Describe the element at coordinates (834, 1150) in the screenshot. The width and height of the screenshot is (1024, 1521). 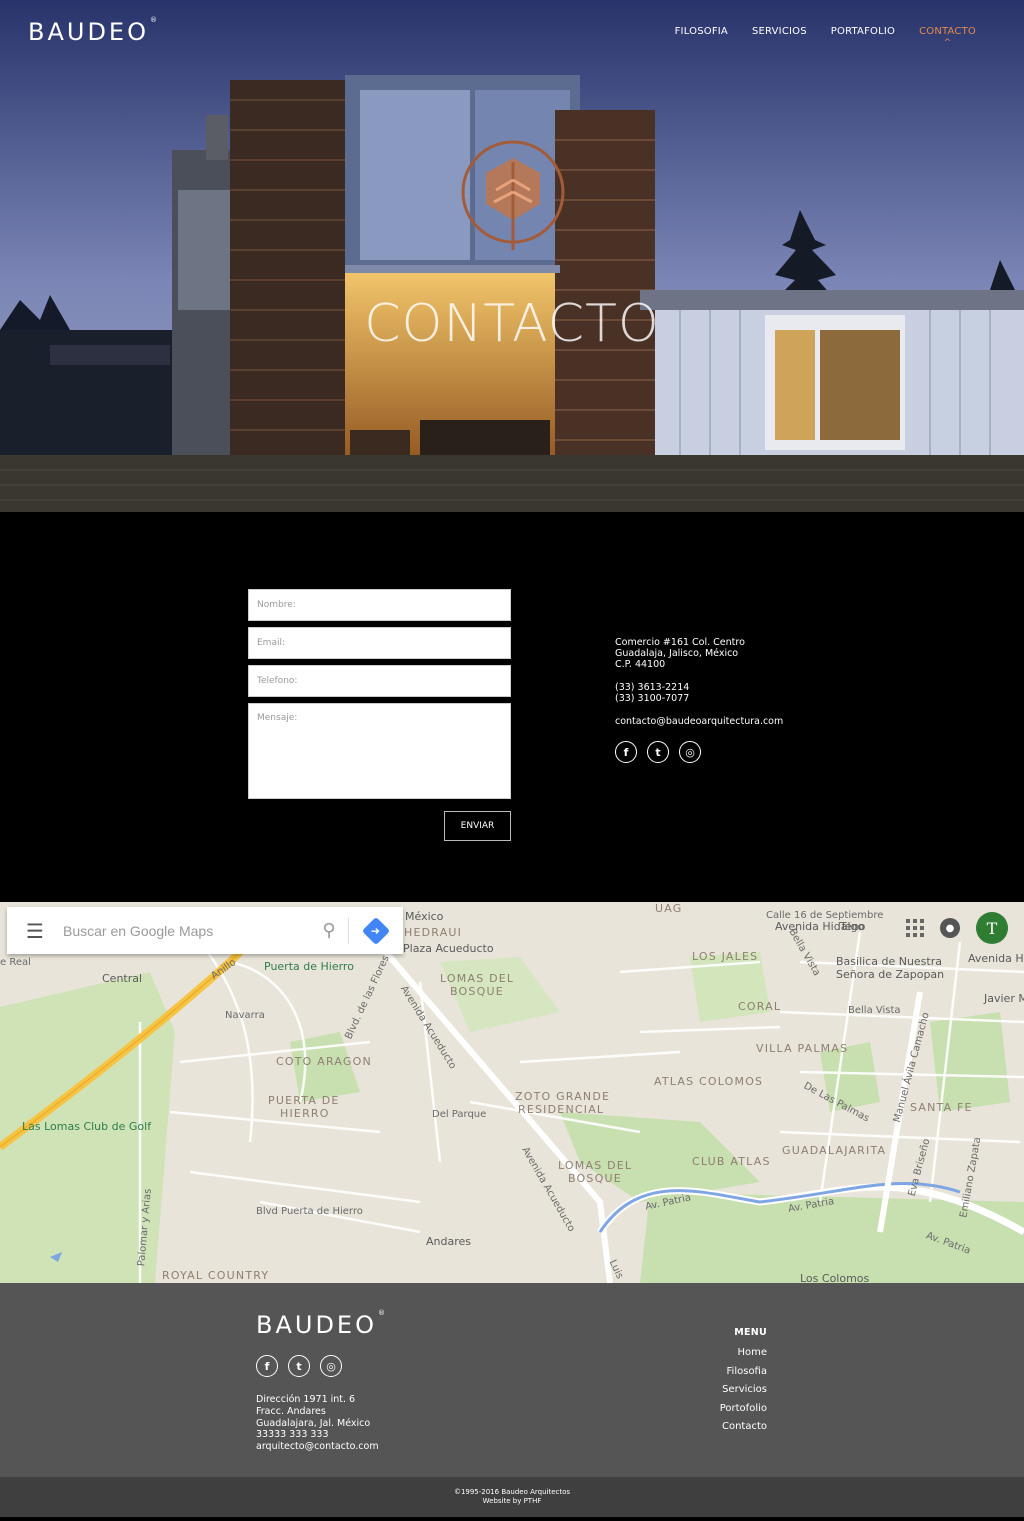
I see `map-label: GUADALAJARITA` at that location.